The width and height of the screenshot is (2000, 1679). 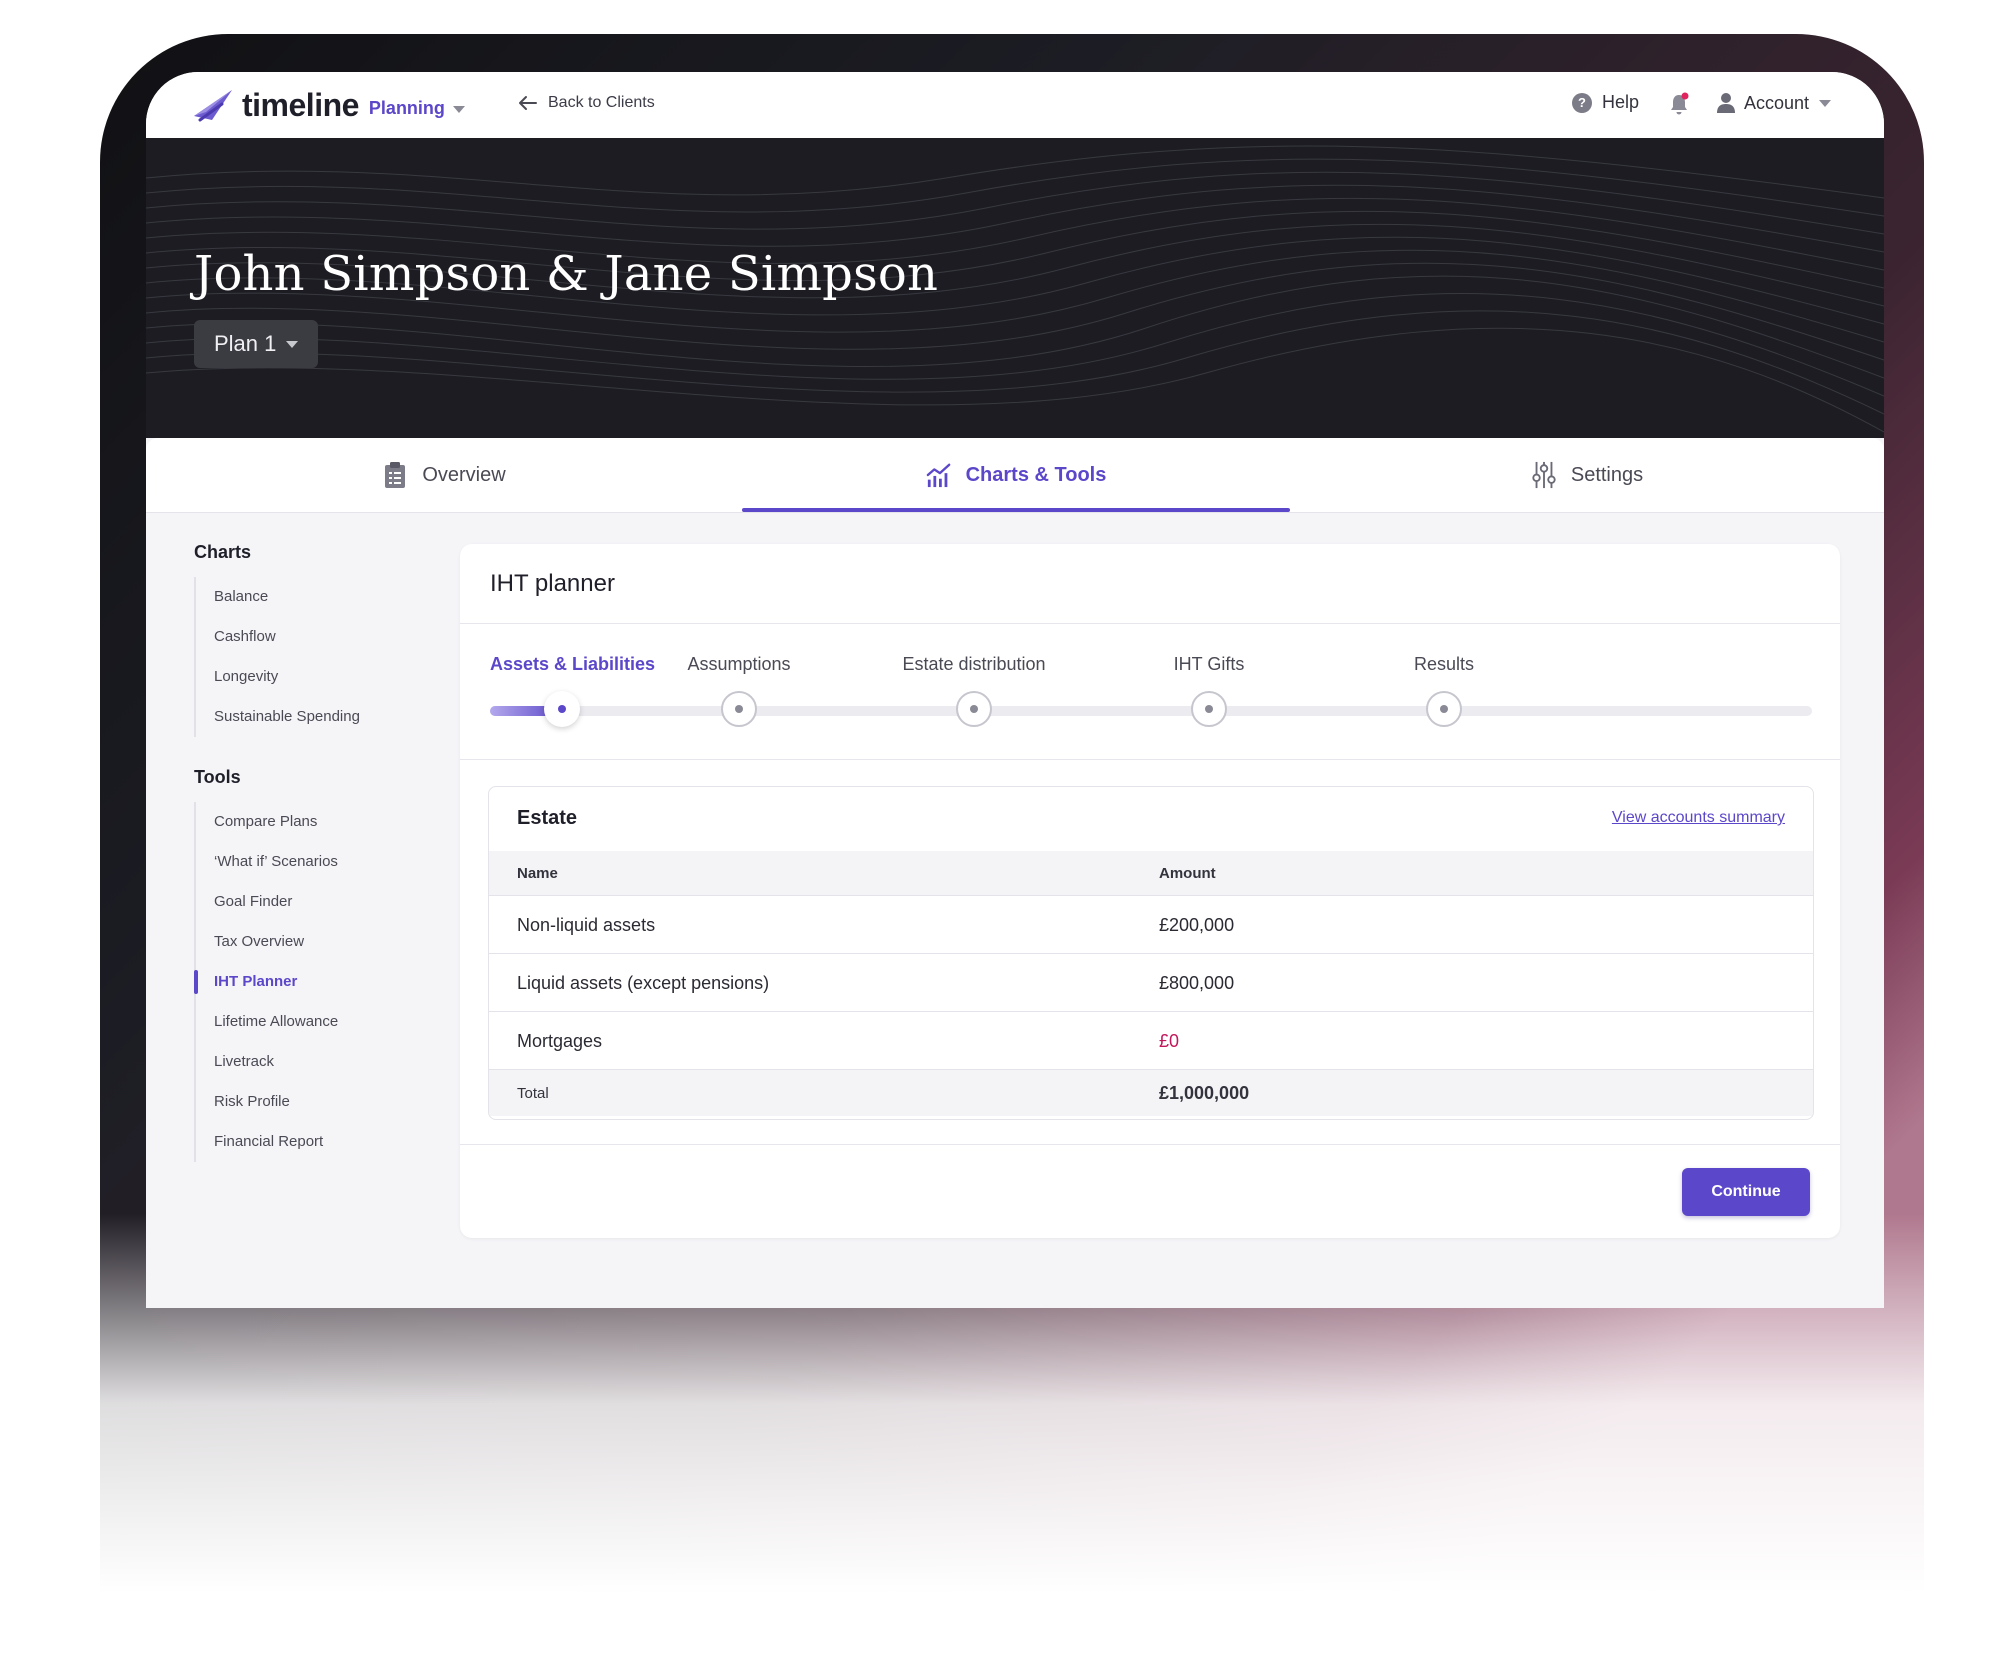 What do you see at coordinates (537, 873) in the screenshot?
I see `column-header-name: Name` at bounding box center [537, 873].